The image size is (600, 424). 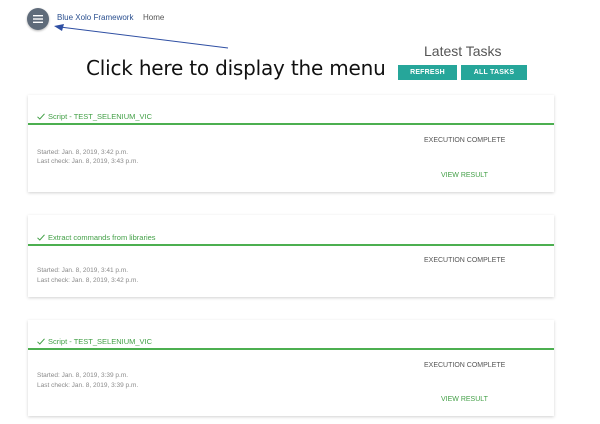 I want to click on annotation-text: Click here to display the menu, so click(x=236, y=68).